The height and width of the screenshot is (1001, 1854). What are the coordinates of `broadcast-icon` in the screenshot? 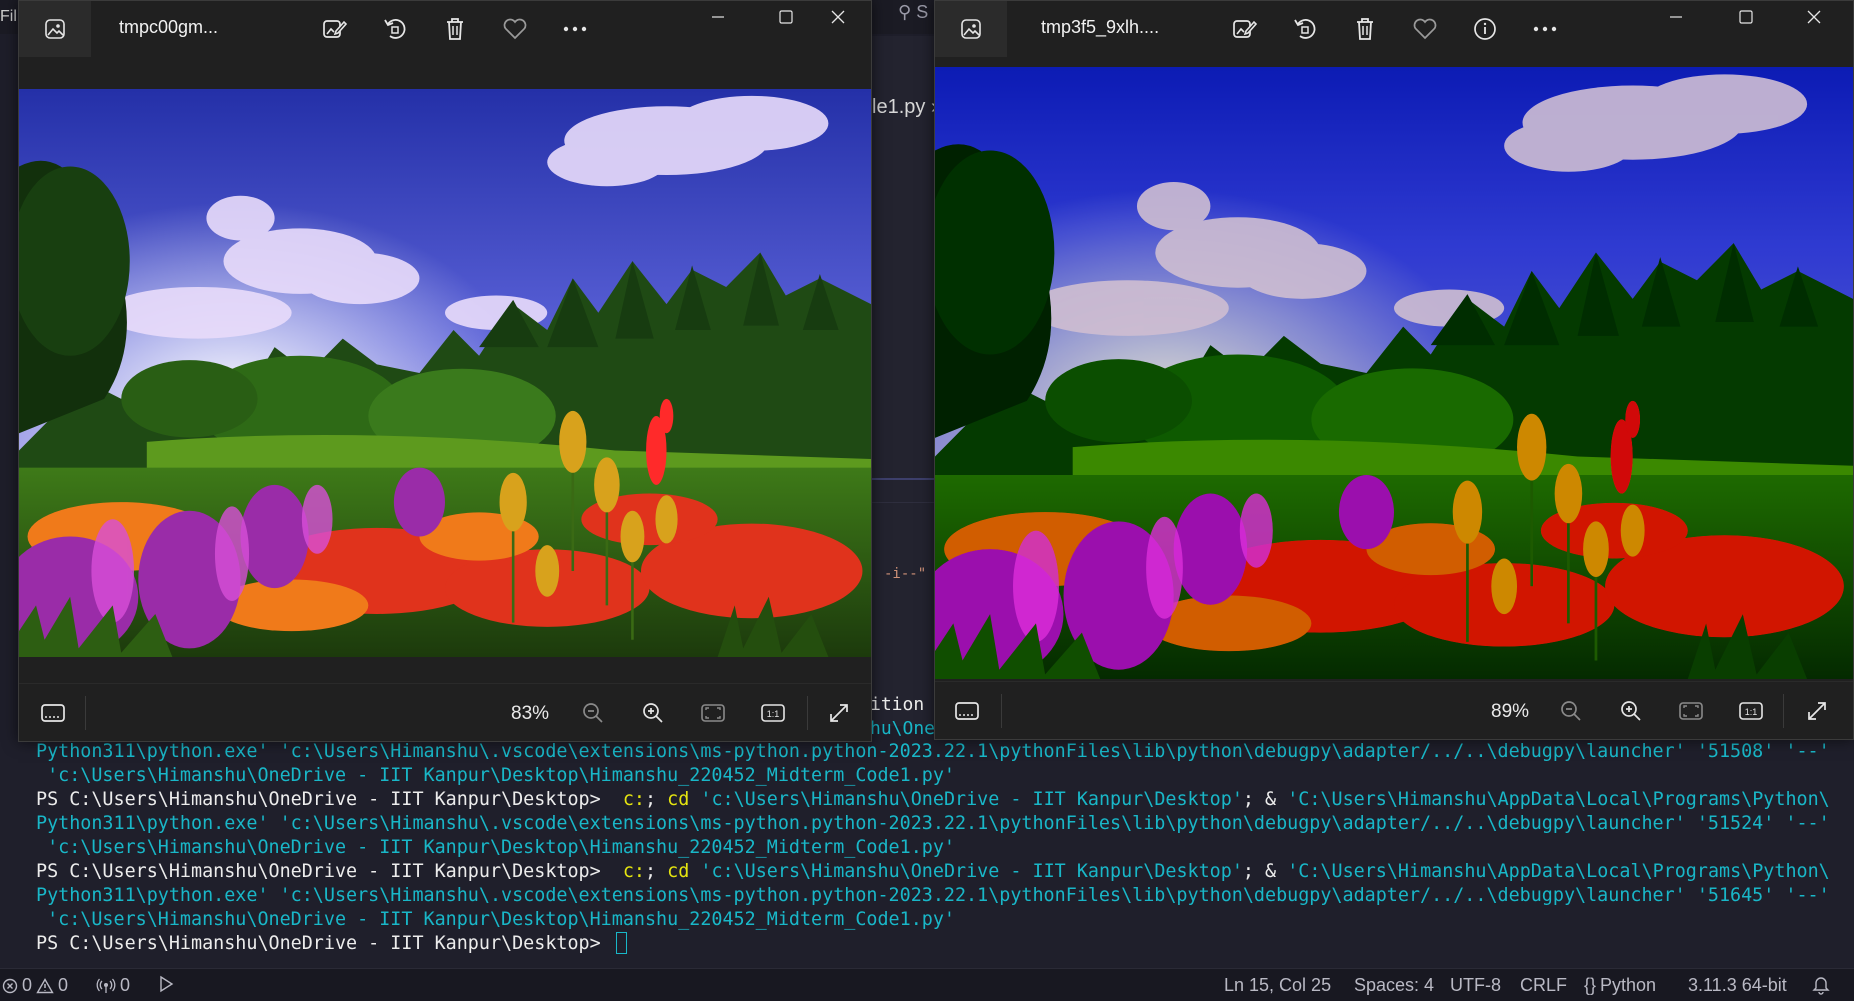 It's located at (106, 985).